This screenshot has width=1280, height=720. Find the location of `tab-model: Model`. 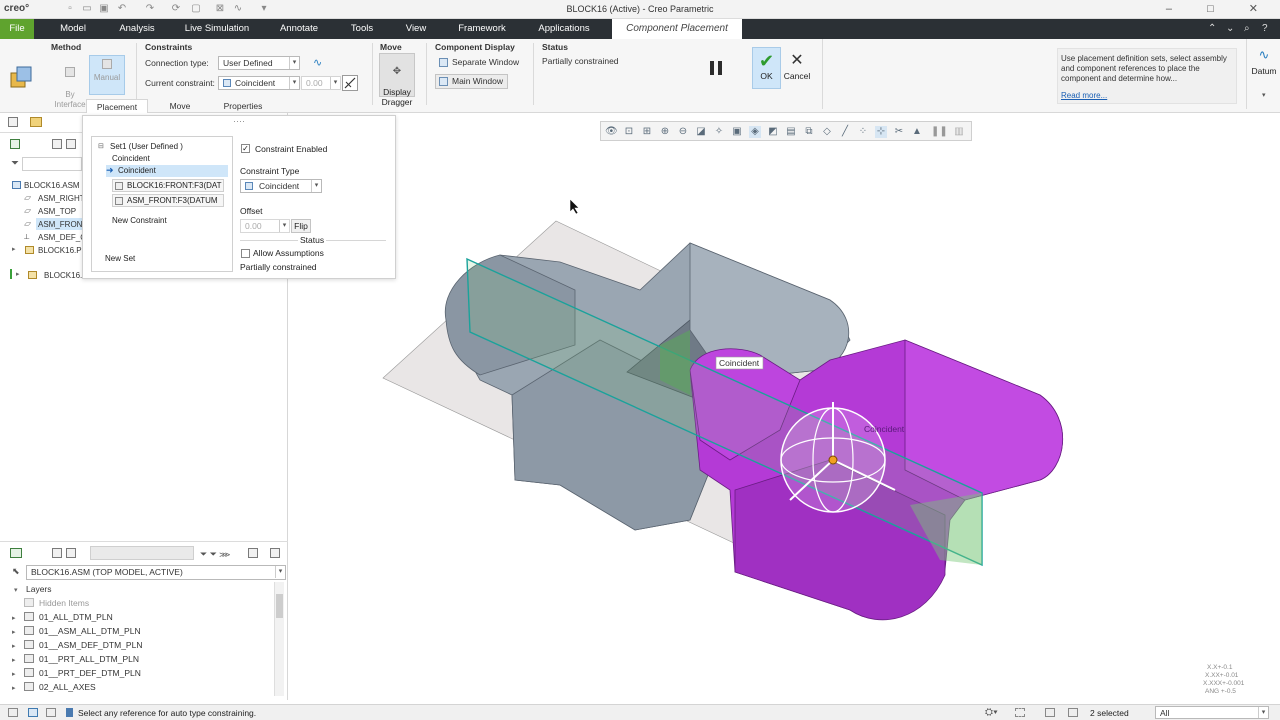

tab-model: Model is located at coordinates (73, 29).